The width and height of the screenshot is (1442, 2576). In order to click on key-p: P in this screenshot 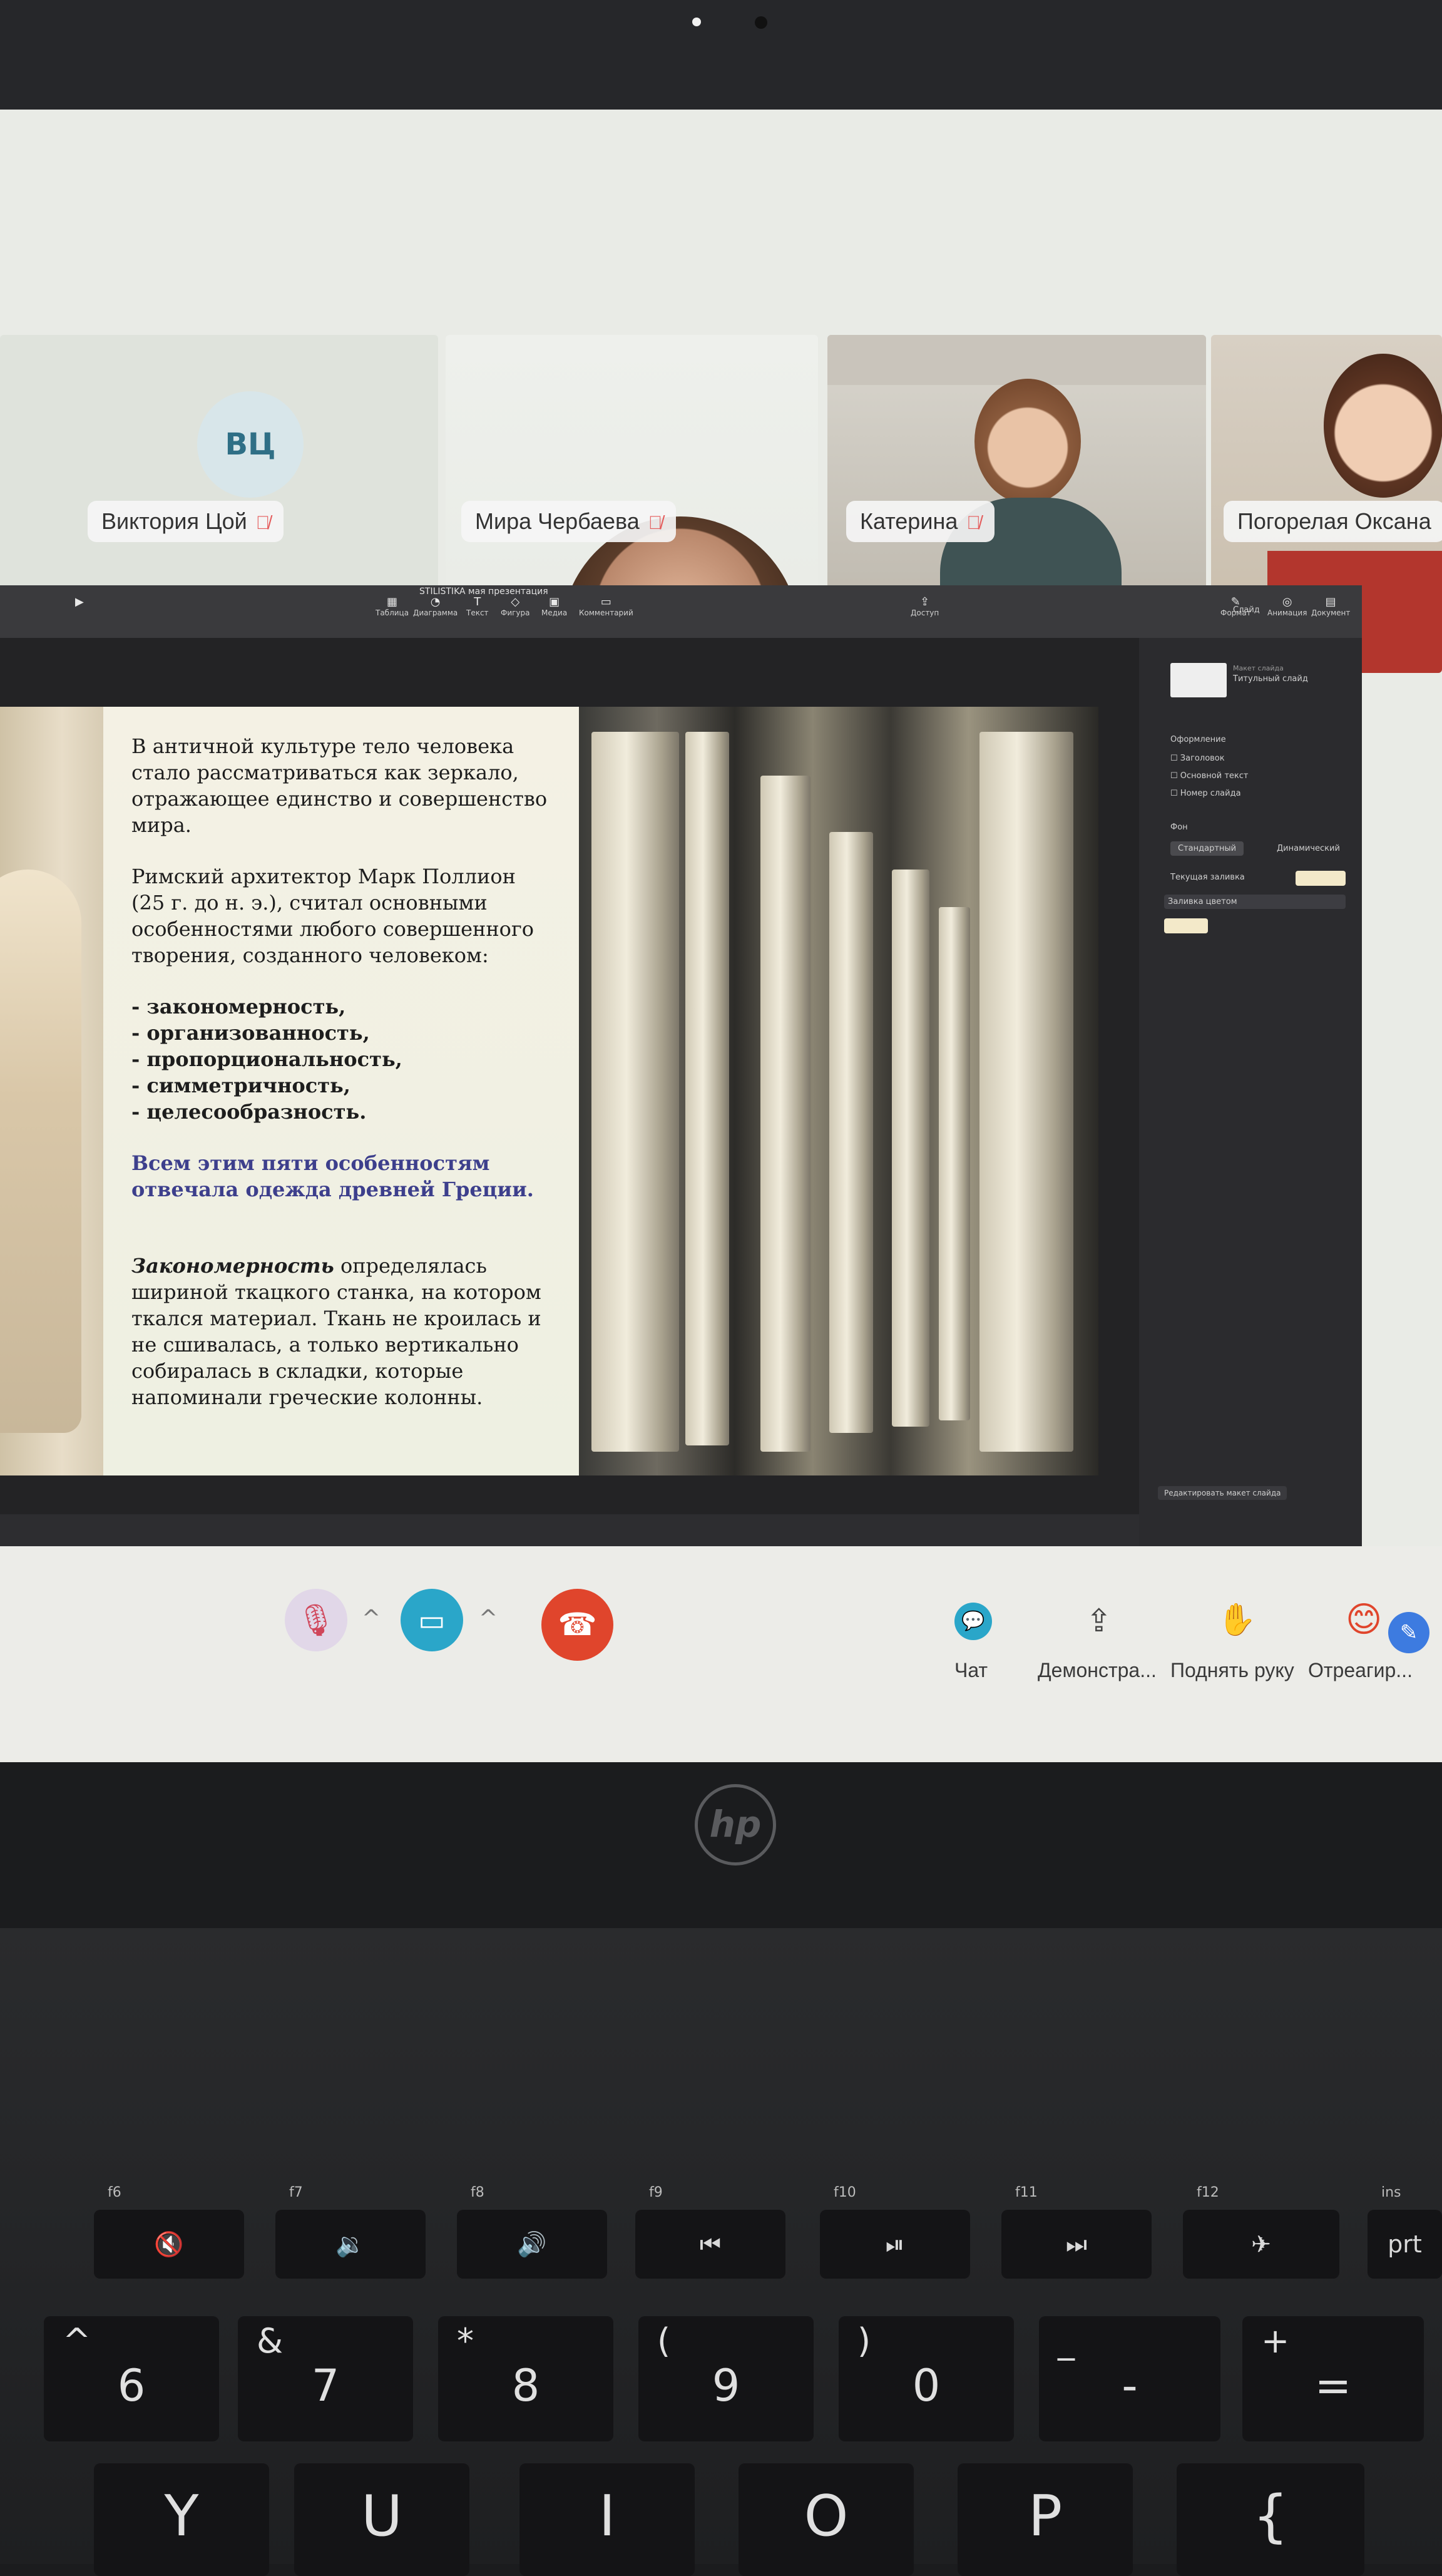, I will do `click(1045, 2519)`.